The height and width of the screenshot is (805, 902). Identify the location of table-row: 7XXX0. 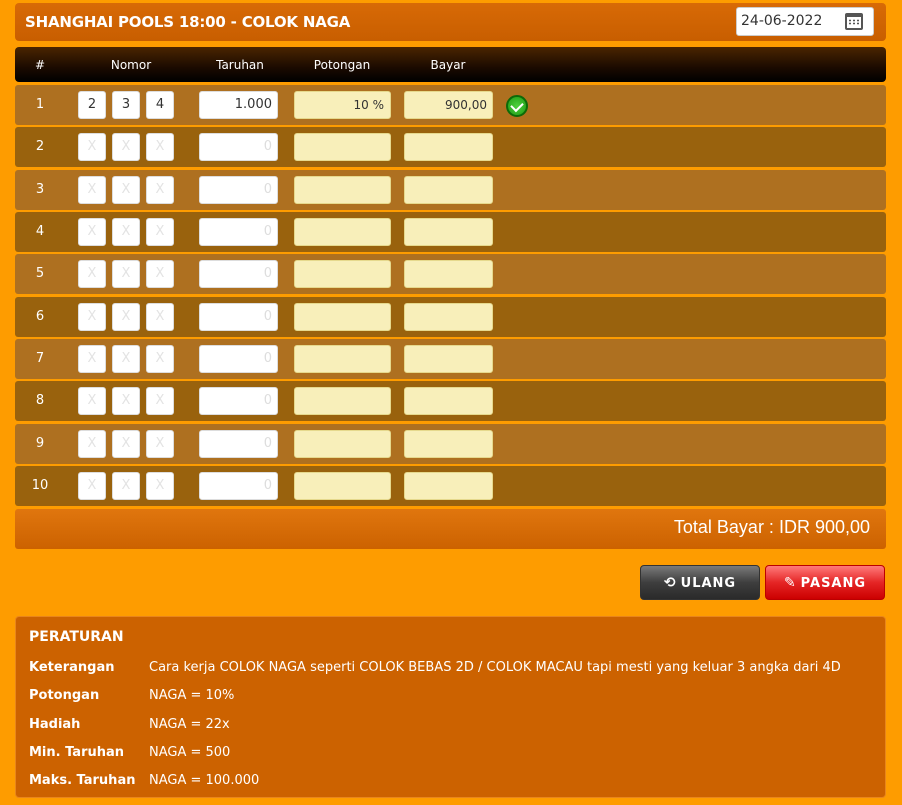
(450, 359).